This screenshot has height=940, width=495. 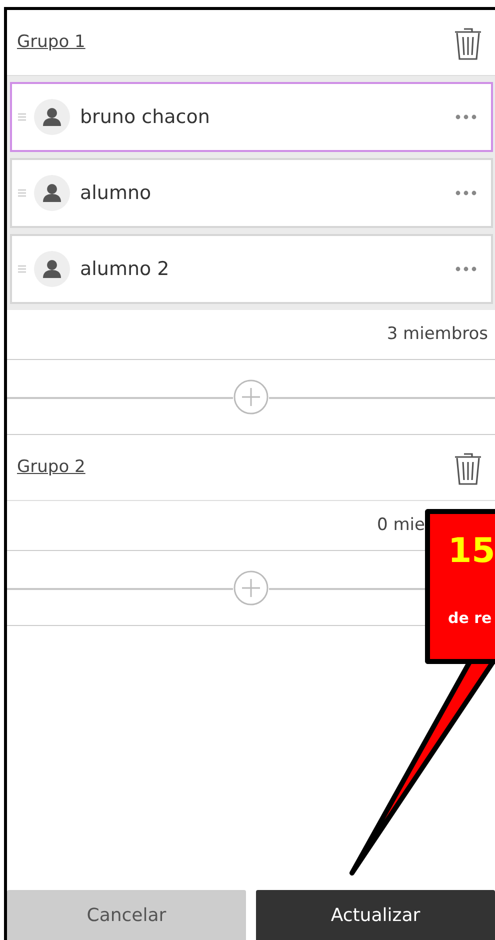 I want to click on group-title-link: Grupo 1, so click(x=51, y=43).